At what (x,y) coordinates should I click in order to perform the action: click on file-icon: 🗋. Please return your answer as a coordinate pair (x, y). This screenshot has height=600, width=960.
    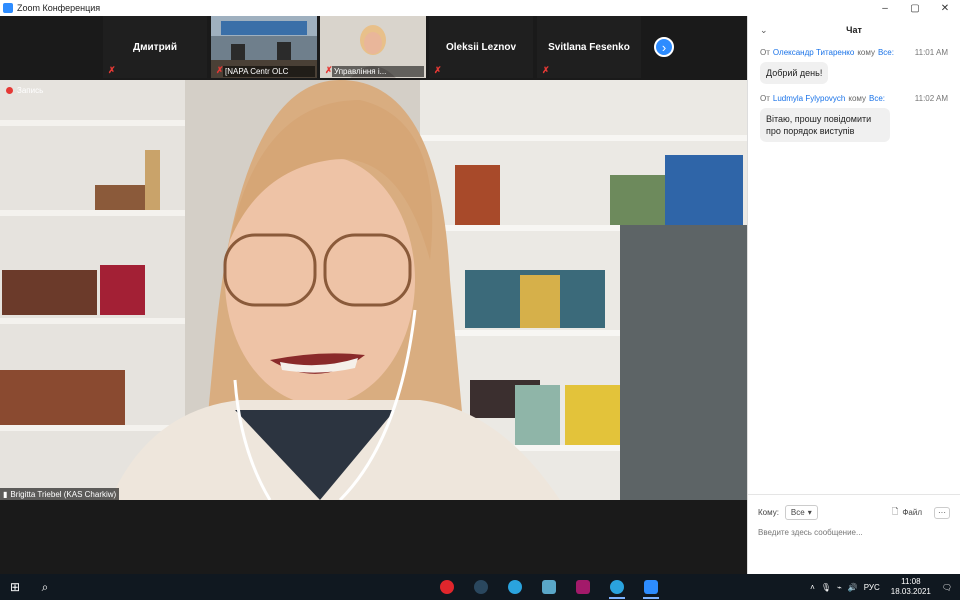
    Looking at the image, I should click on (895, 511).